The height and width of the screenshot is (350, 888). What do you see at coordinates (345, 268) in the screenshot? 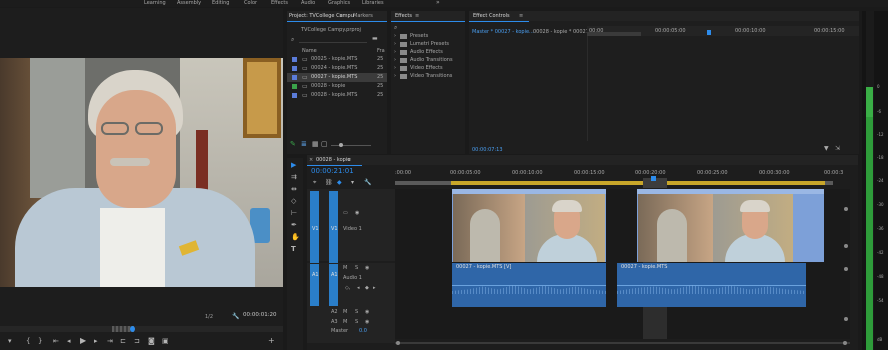
I see `mute-icon: M` at bounding box center [345, 268].